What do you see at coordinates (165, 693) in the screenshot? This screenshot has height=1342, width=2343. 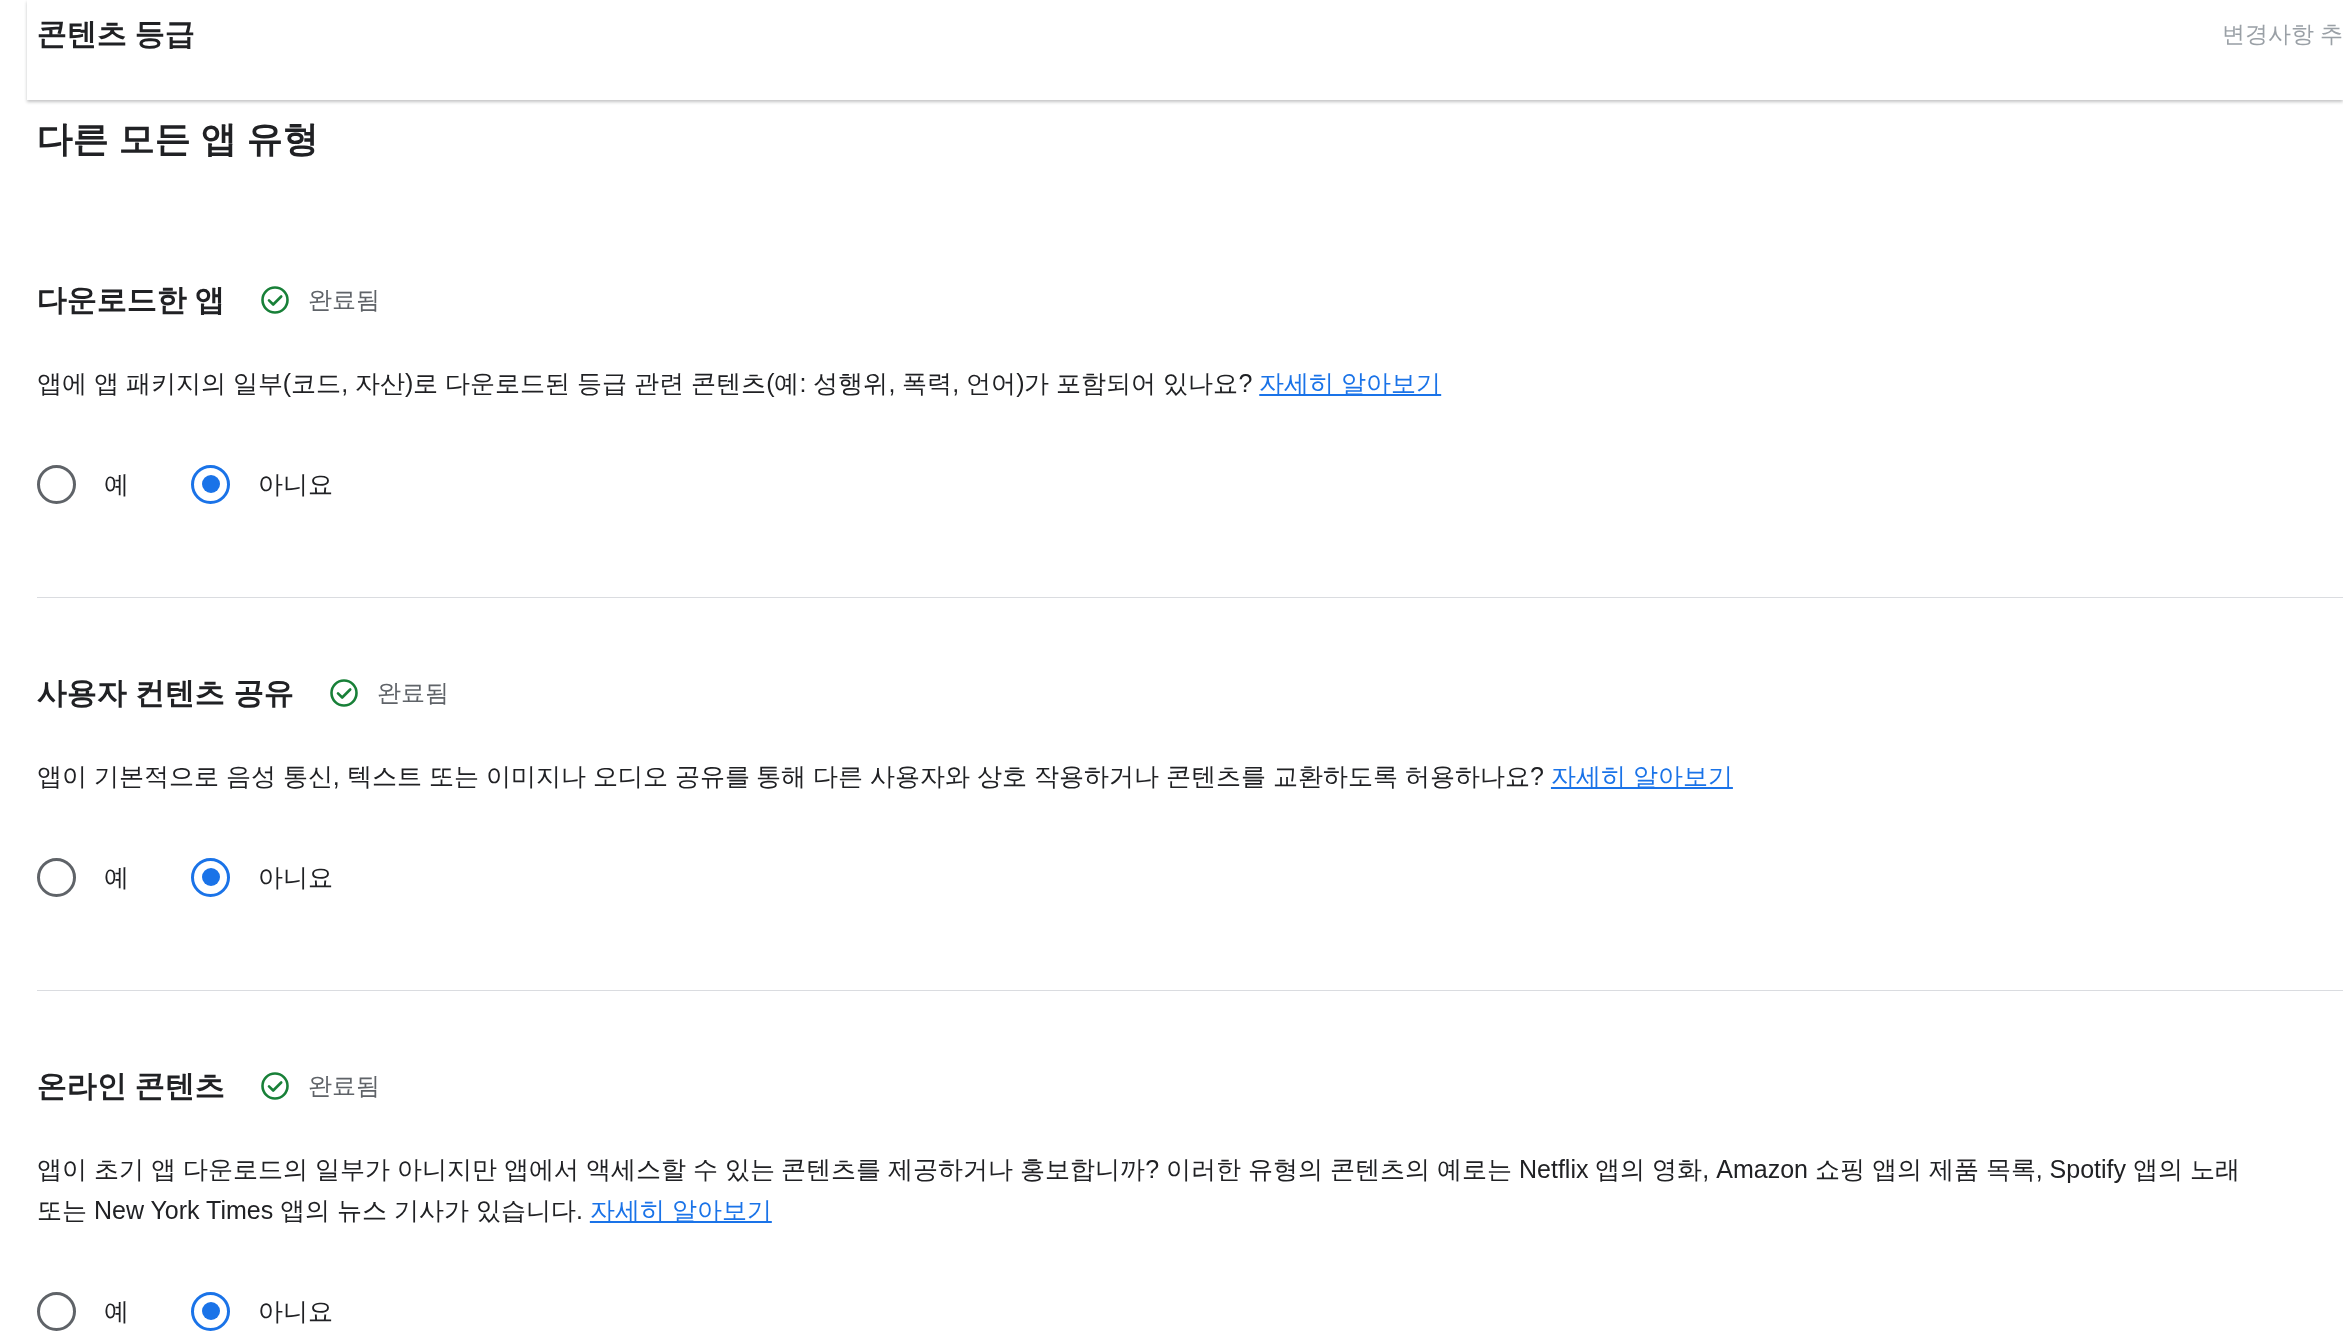 I see `section-title: 사용자 컨텐츠 공유` at bounding box center [165, 693].